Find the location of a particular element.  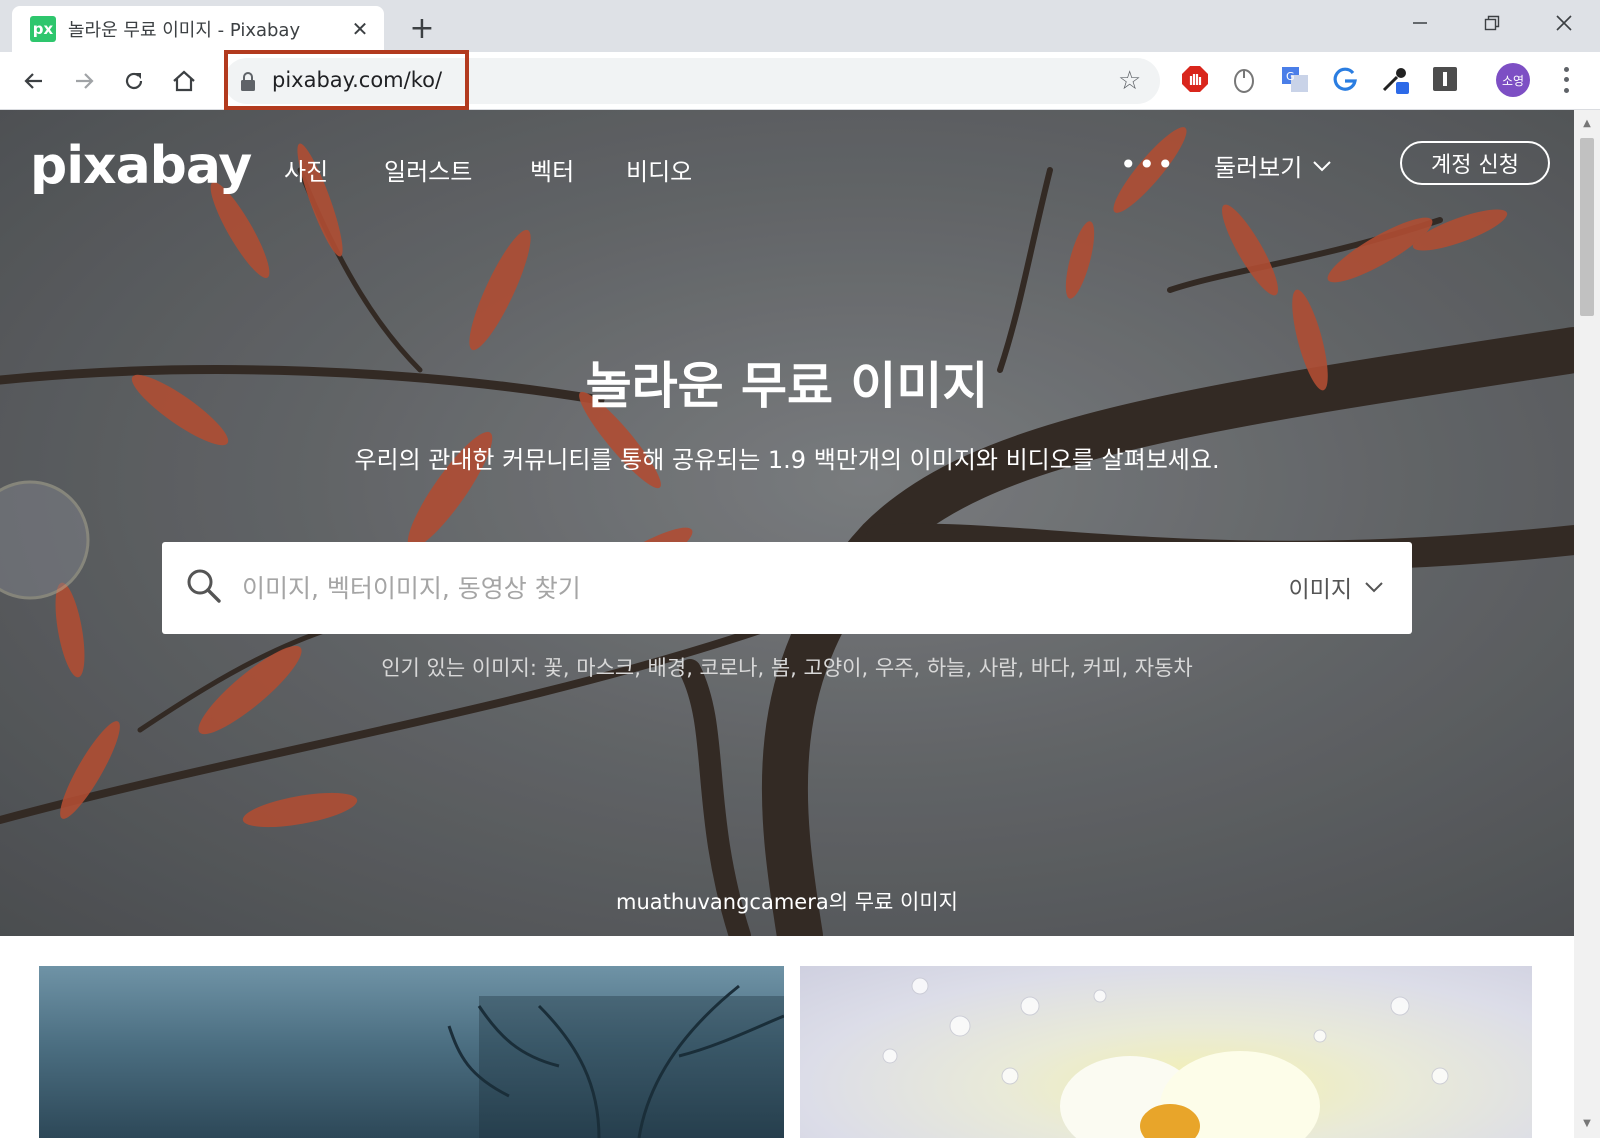

nav-vectors: 벡터 is located at coordinates (552, 169).